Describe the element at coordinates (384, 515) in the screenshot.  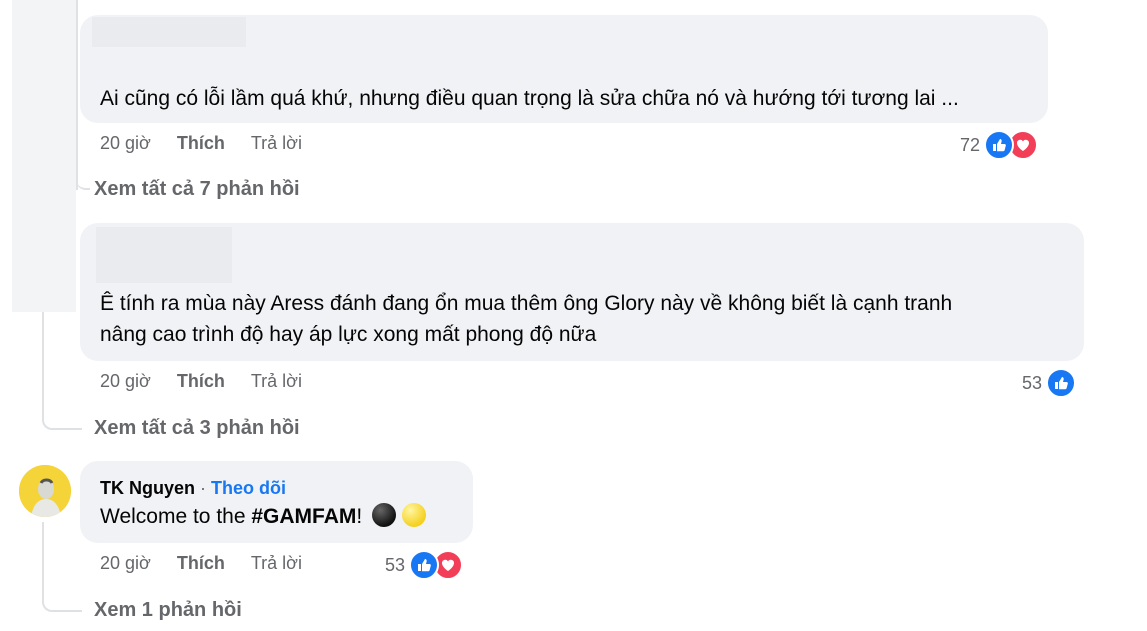
I see `black-circle-emoji` at that location.